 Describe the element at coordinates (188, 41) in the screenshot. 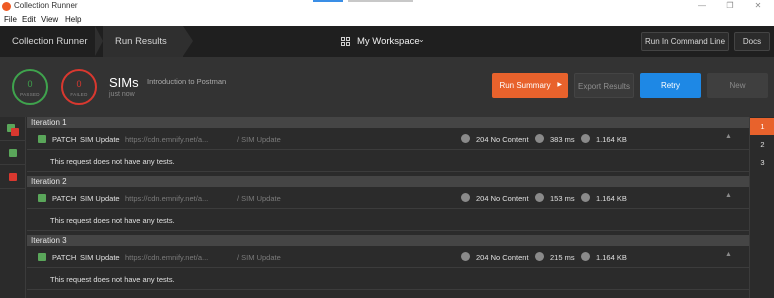

I see `breadcrumb-arrow` at that location.